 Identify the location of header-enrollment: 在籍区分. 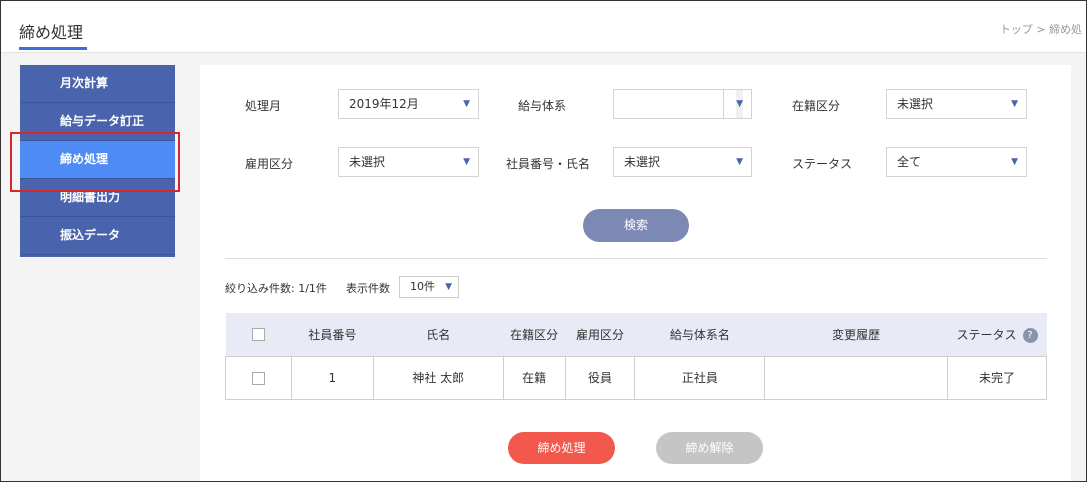
(534, 334).